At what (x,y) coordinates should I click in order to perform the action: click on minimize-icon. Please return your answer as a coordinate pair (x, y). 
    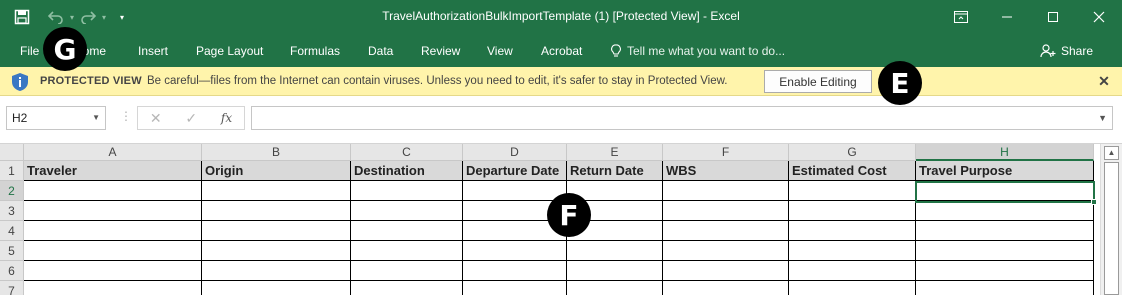
    Looking at the image, I should click on (1007, 16).